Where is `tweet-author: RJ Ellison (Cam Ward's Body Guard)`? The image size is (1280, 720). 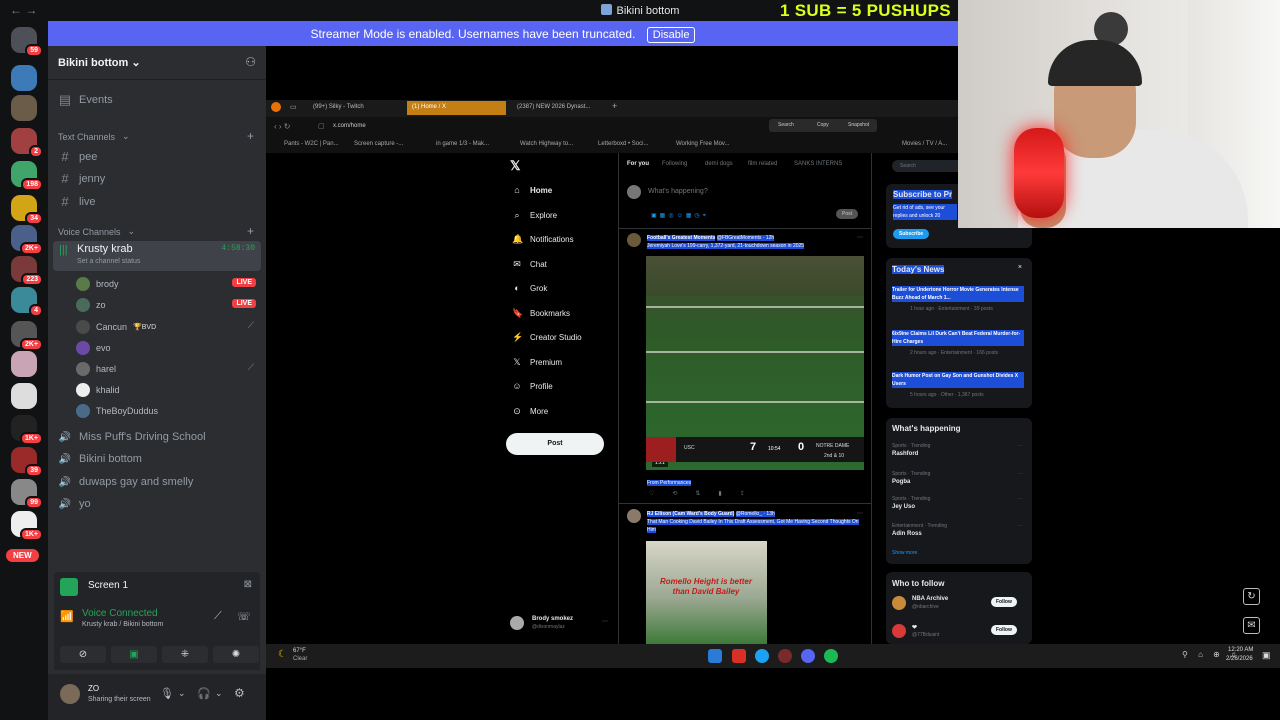
tweet-author: RJ Ellison (Cam Ward's Body Guard) is located at coordinates (691, 514).